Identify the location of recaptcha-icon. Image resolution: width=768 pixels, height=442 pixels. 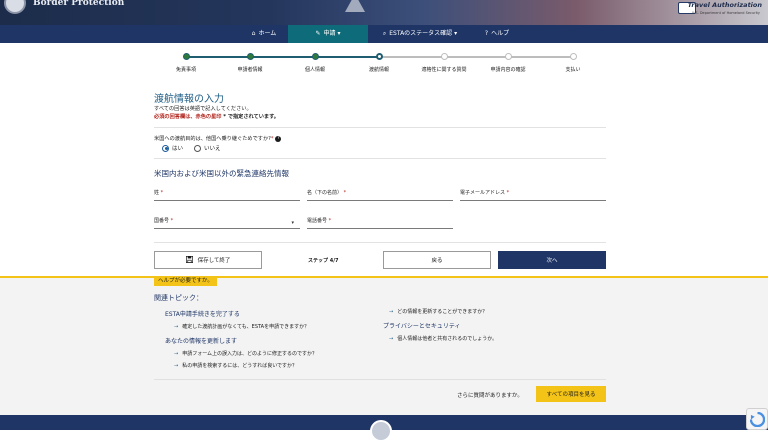
(757, 419).